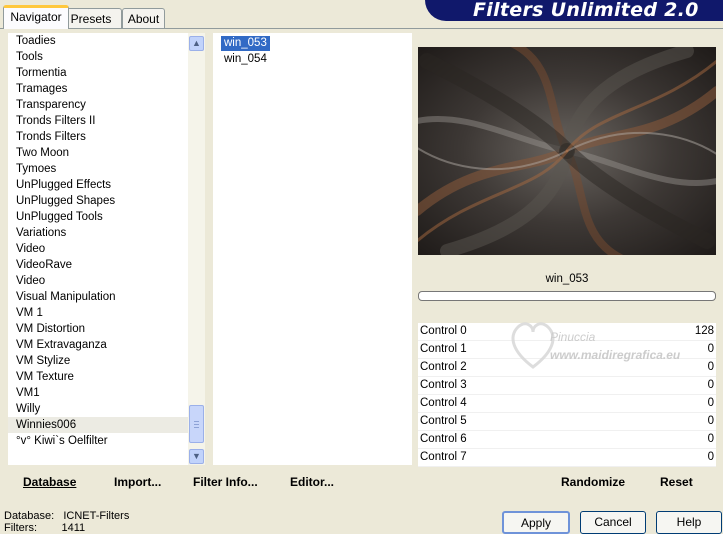 The image size is (723, 534). I want to click on category-item: Toadies, so click(98, 41).